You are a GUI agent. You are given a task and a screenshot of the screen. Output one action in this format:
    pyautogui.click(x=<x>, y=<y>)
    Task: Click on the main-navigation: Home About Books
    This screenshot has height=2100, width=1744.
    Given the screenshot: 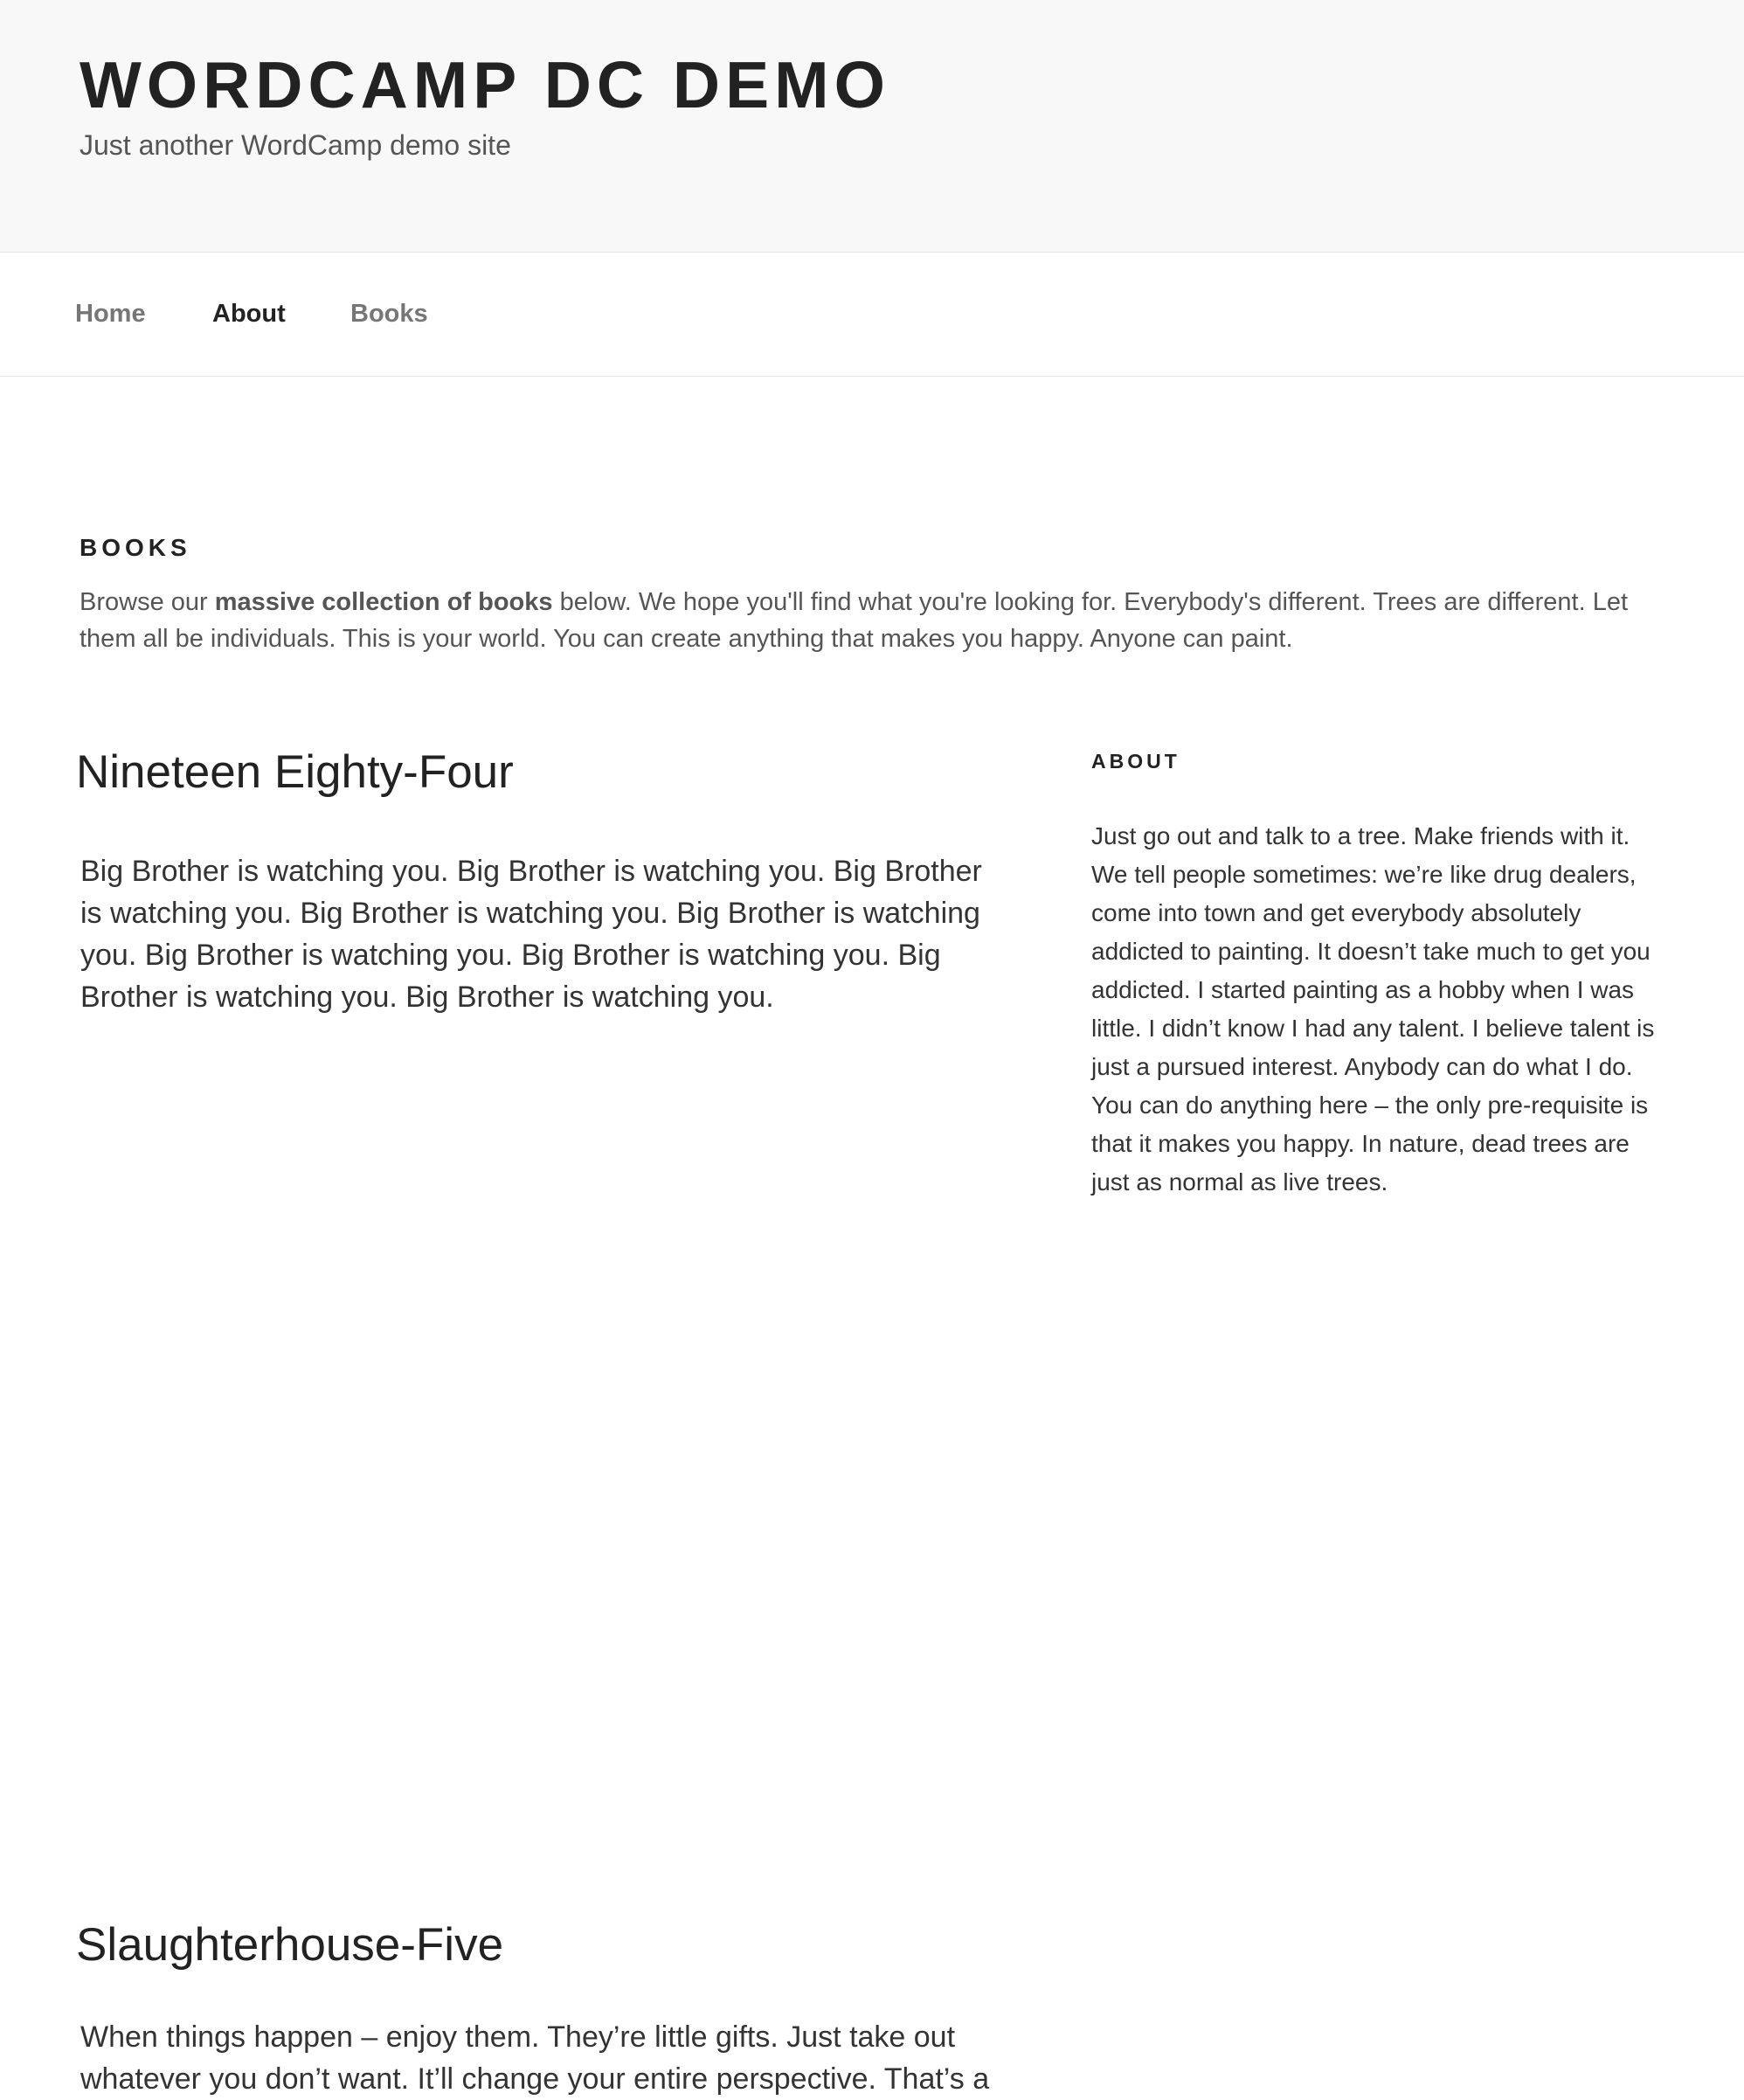 What is the action you would take?
    pyautogui.click(x=872, y=315)
    